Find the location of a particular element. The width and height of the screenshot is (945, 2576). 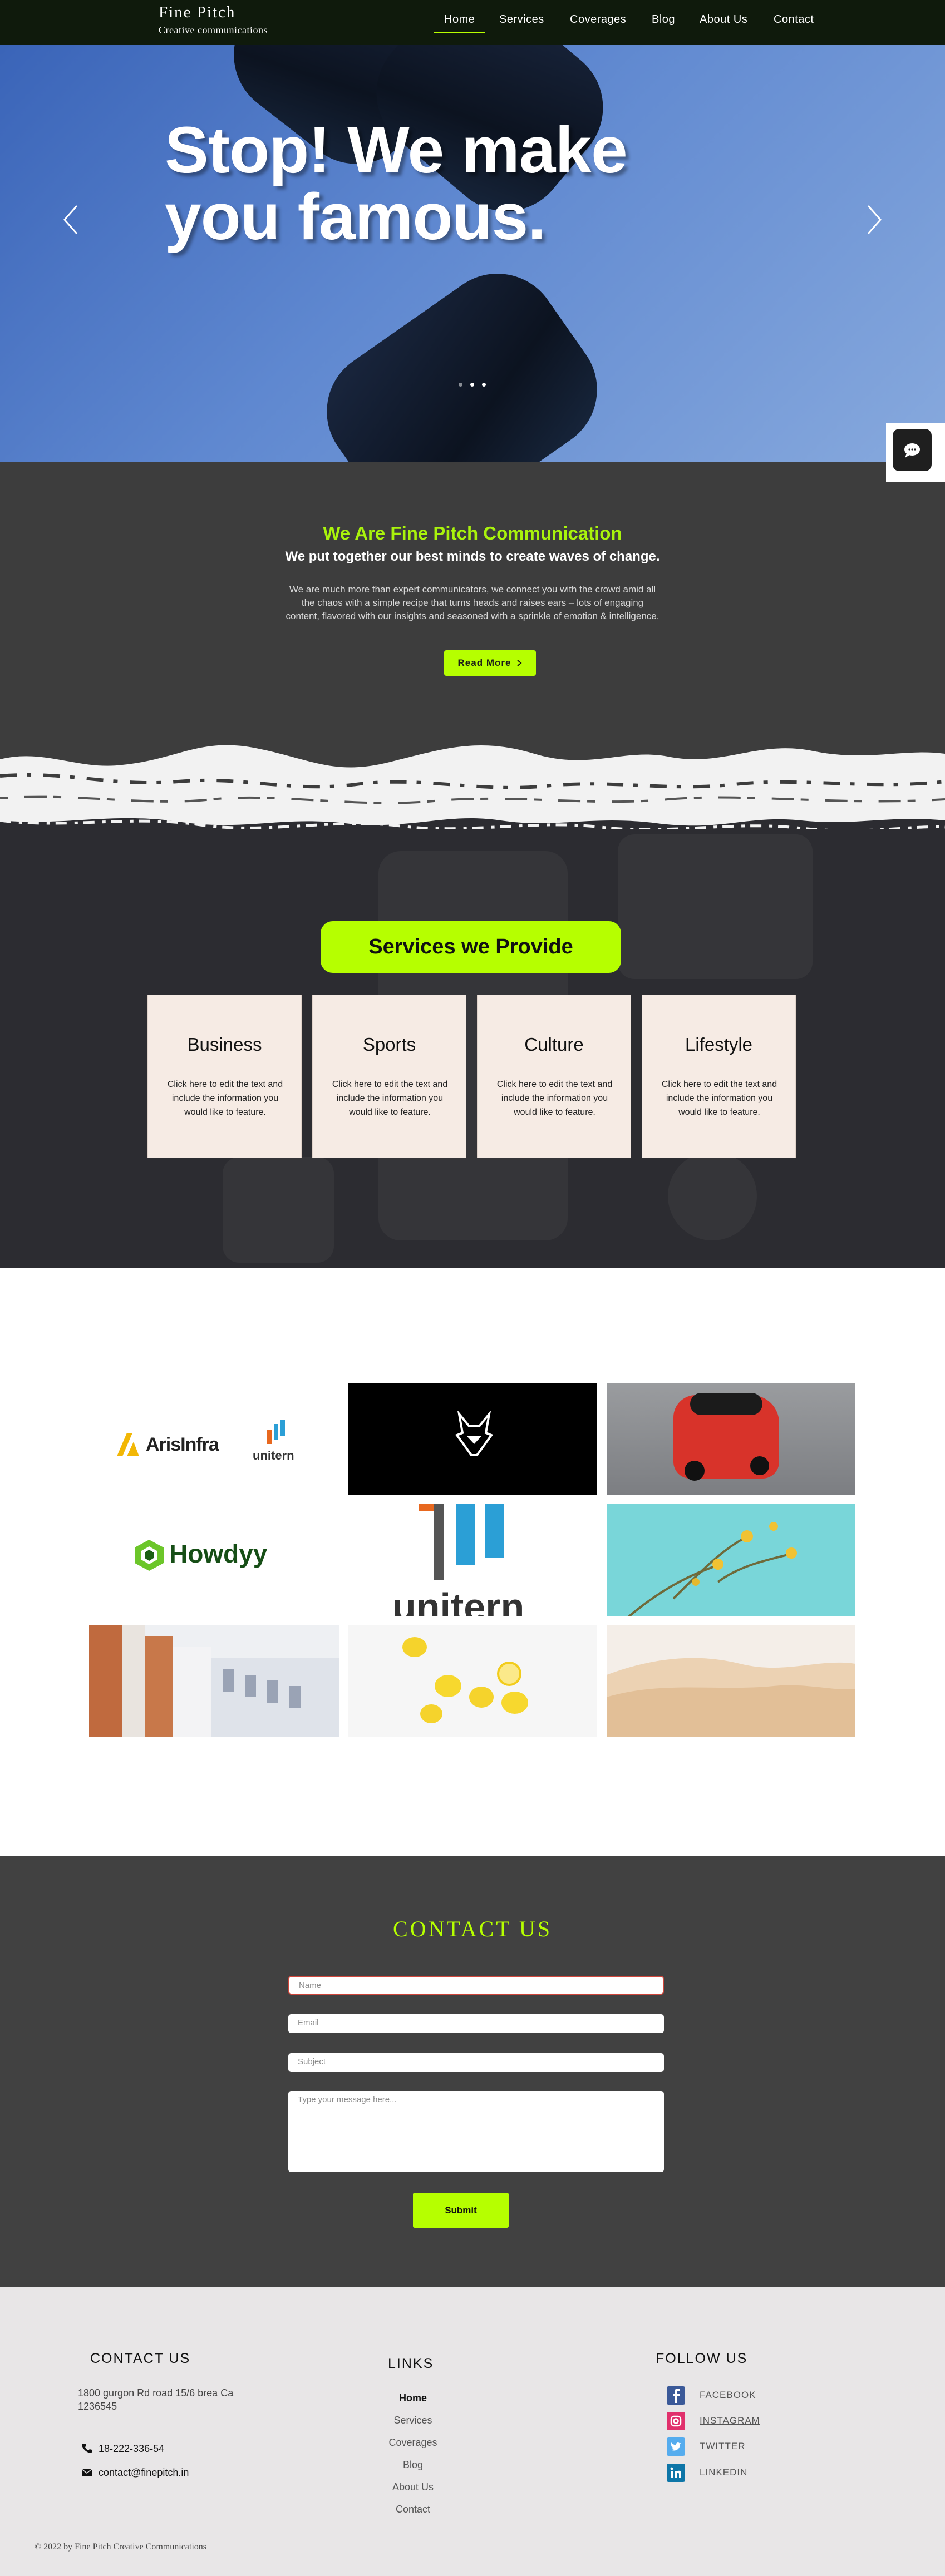

contact-title: CONTACT US is located at coordinates (472, 1928).